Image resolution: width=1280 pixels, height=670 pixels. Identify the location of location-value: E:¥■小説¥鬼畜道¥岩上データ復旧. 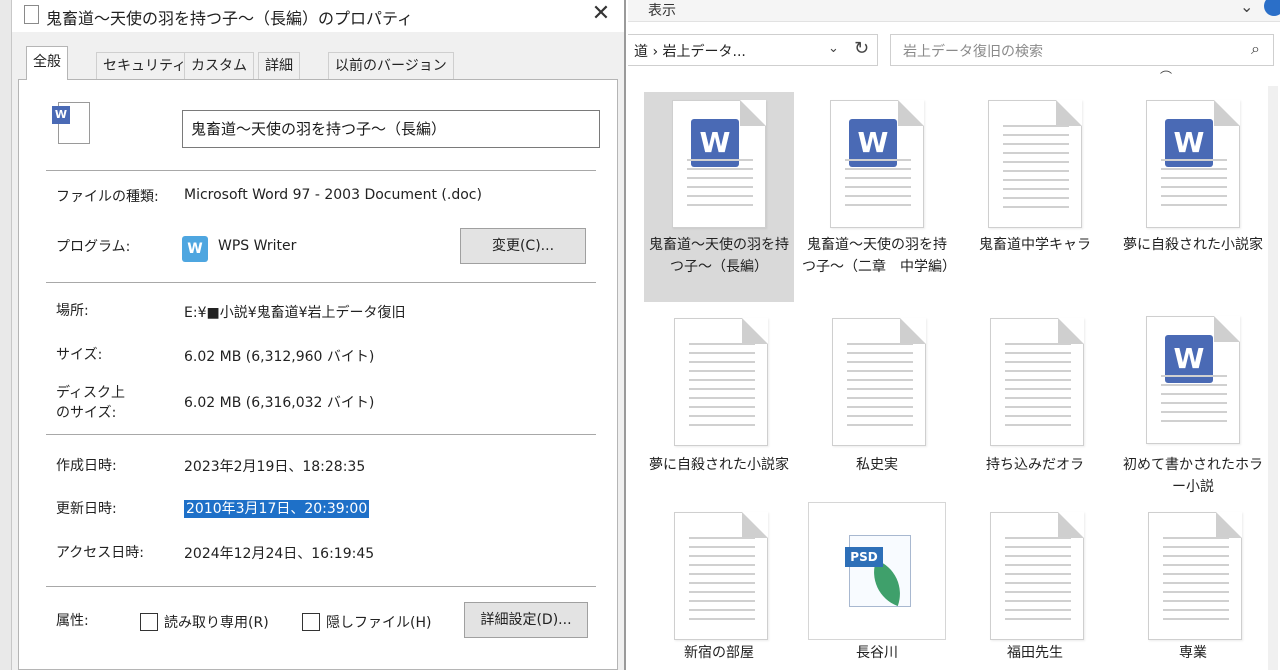
(295, 313).